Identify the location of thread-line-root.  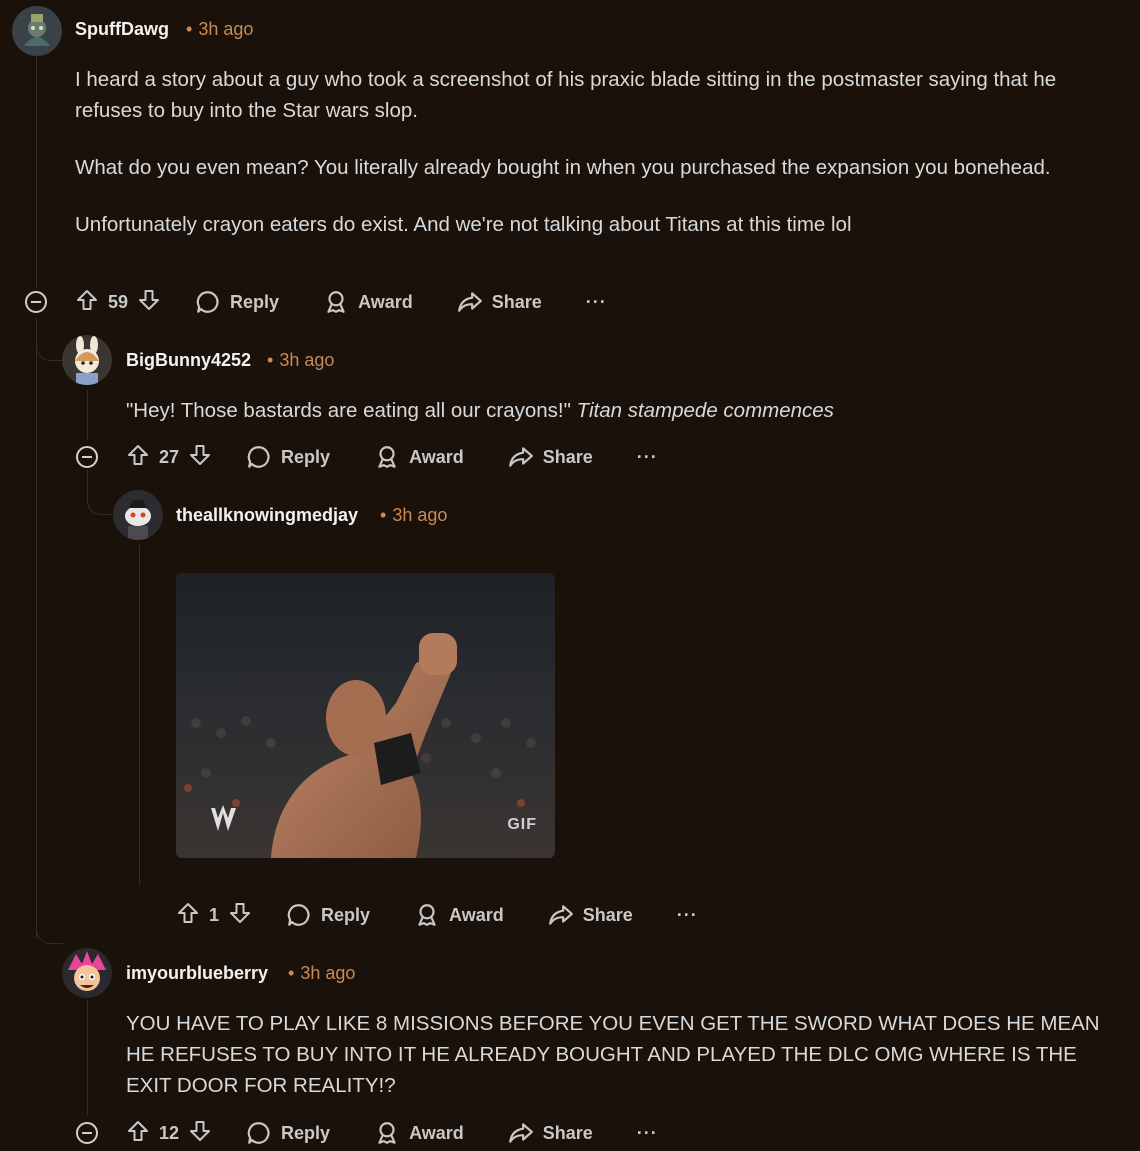
(36, 172).